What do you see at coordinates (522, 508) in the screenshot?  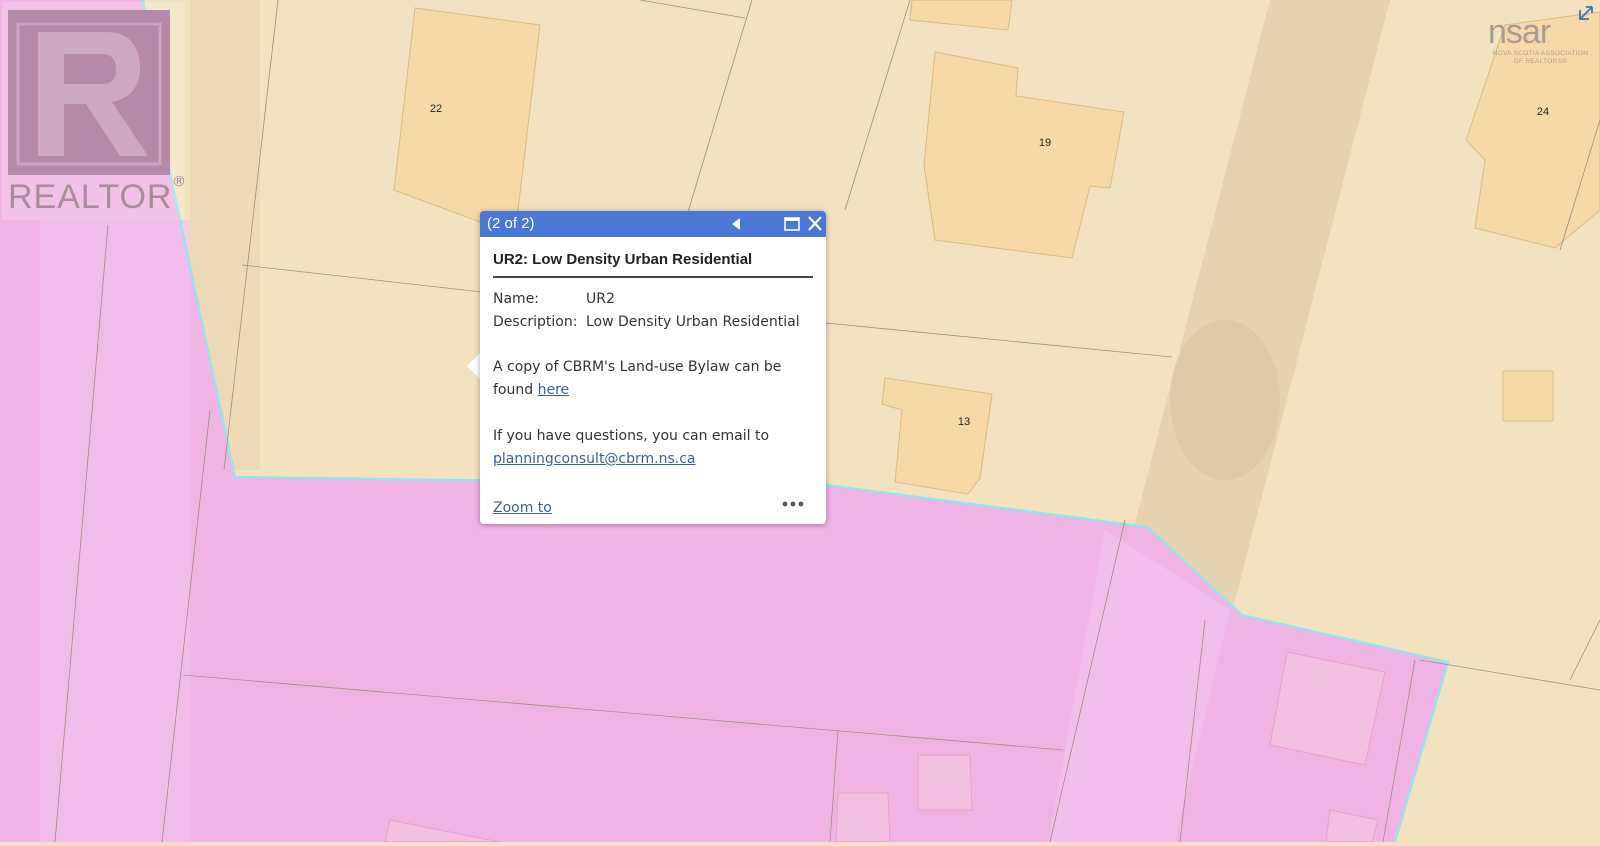 I see `zoom-to-link: Zoom to` at bounding box center [522, 508].